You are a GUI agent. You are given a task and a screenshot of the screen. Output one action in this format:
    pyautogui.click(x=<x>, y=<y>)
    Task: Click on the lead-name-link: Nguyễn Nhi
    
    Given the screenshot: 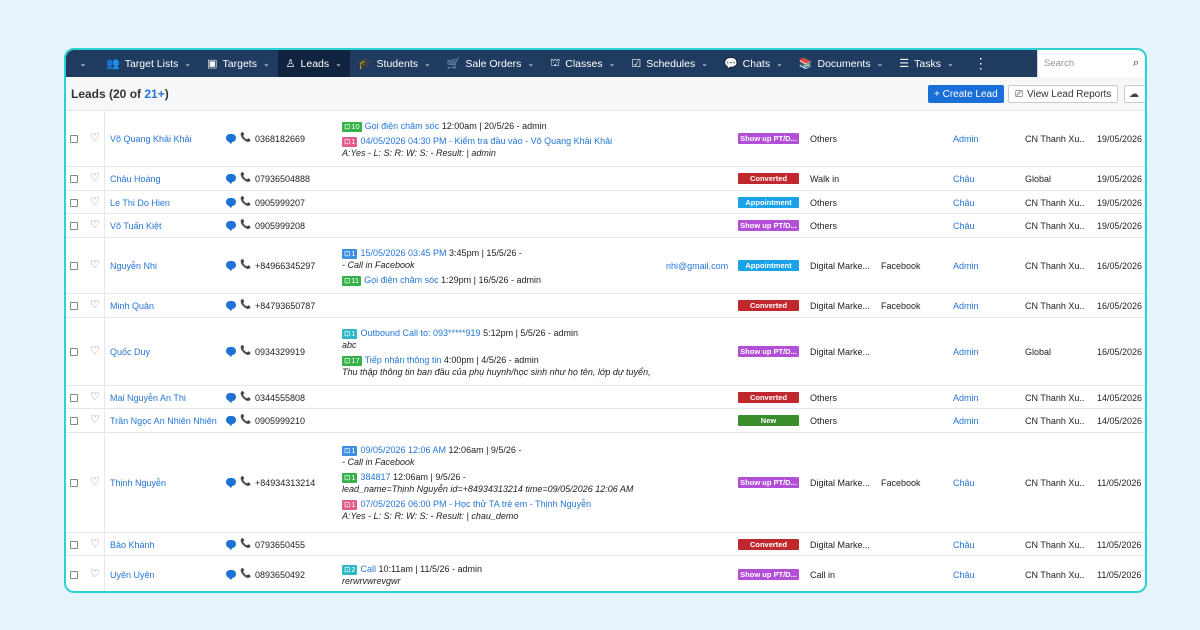 What is the action you would take?
    pyautogui.click(x=133, y=266)
    